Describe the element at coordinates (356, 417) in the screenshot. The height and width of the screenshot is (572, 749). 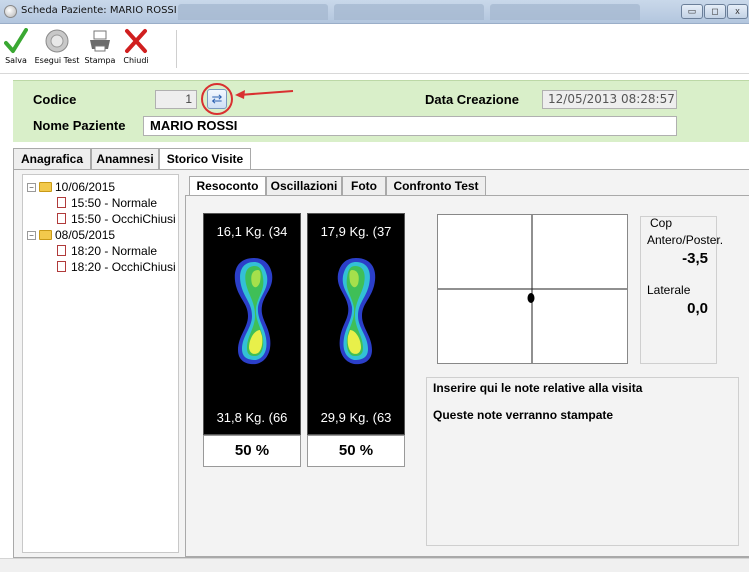
I see `right-foot-heel-load: 29,9 Kg. (63` at that location.